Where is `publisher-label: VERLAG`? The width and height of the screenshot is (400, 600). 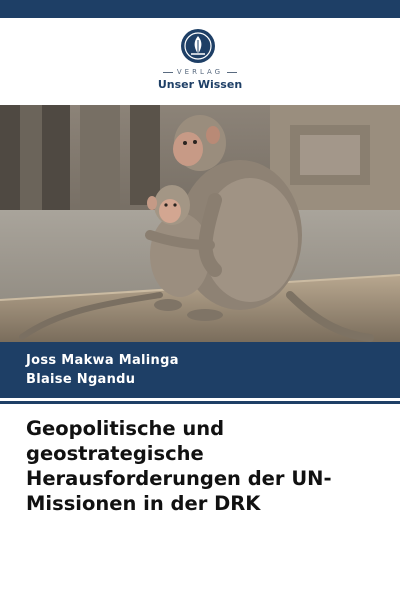
publisher-label: VERLAG is located at coordinates (200, 72).